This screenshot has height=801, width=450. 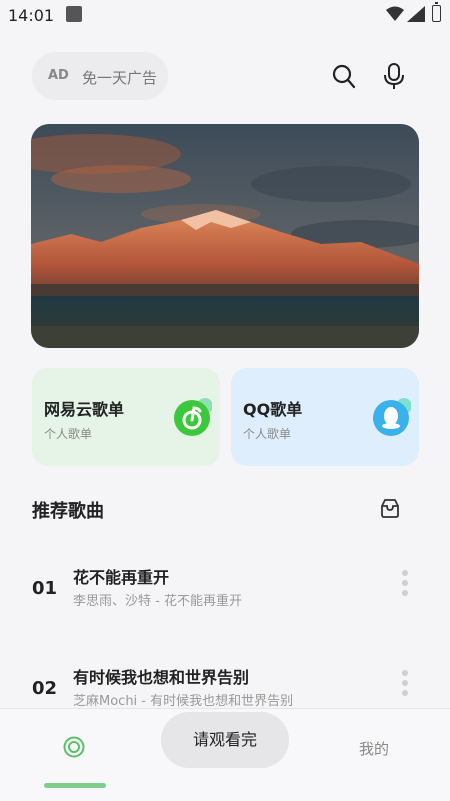 What do you see at coordinates (225, 590) in the screenshot?
I see `song-row: 01 花不能再重开 李思雨、沙特 - 花不能再重开` at bounding box center [225, 590].